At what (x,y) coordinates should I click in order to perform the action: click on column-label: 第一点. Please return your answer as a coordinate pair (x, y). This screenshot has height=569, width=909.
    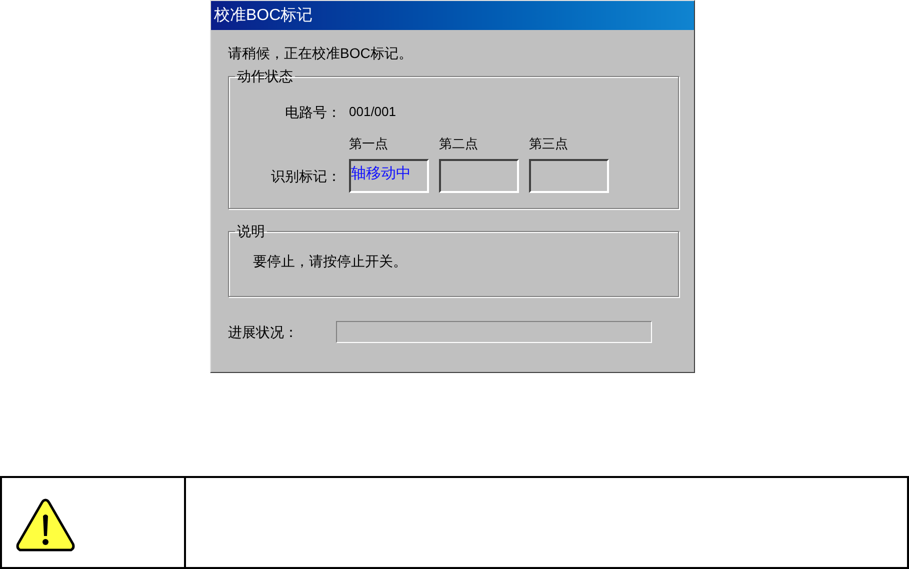
    Looking at the image, I should click on (369, 144).